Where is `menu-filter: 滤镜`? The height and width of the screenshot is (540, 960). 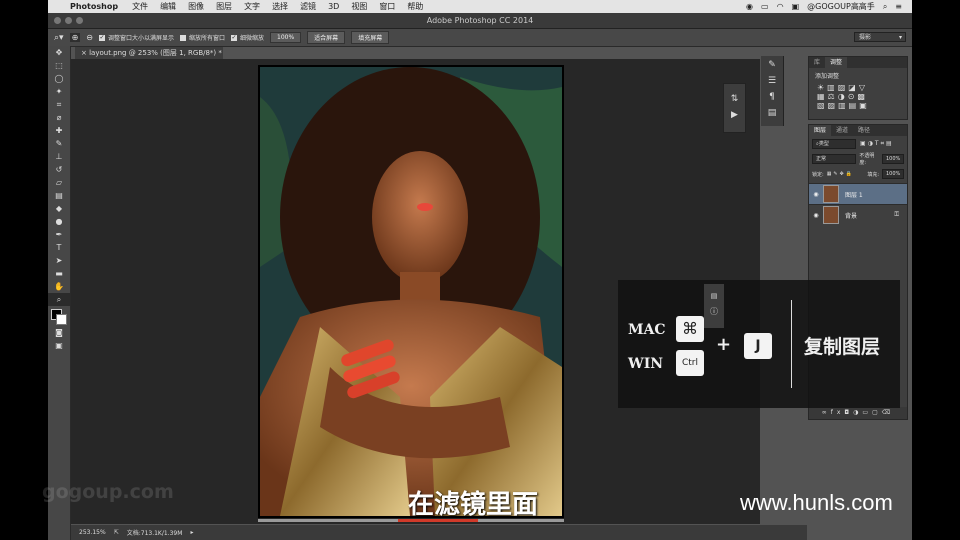 menu-filter: 滤镜 is located at coordinates (308, 6).